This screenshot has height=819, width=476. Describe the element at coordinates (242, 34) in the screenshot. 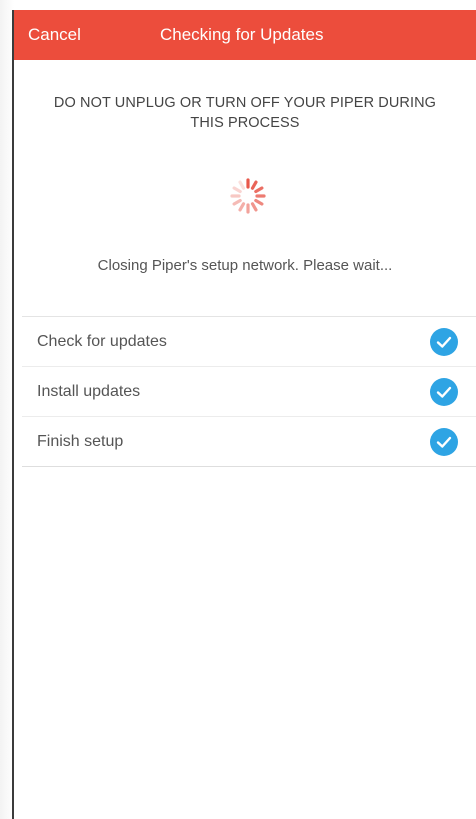

I see `page-title: Checking for Updates` at that location.